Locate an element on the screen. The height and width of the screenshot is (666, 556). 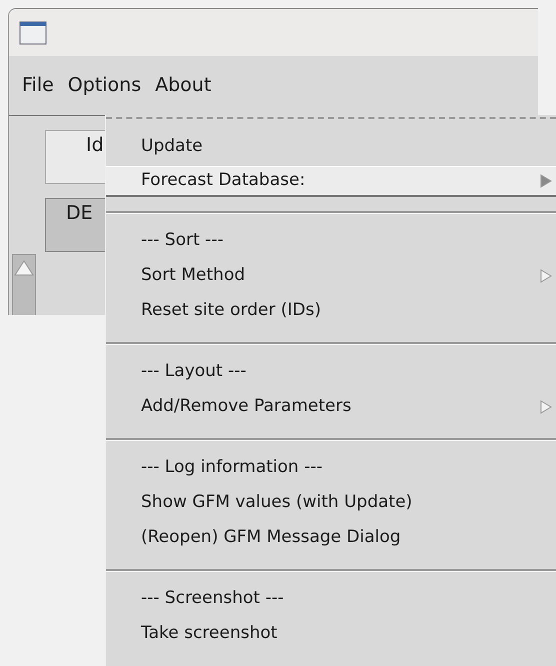
menu-item-label: Forecast Database: is located at coordinates (223, 180).